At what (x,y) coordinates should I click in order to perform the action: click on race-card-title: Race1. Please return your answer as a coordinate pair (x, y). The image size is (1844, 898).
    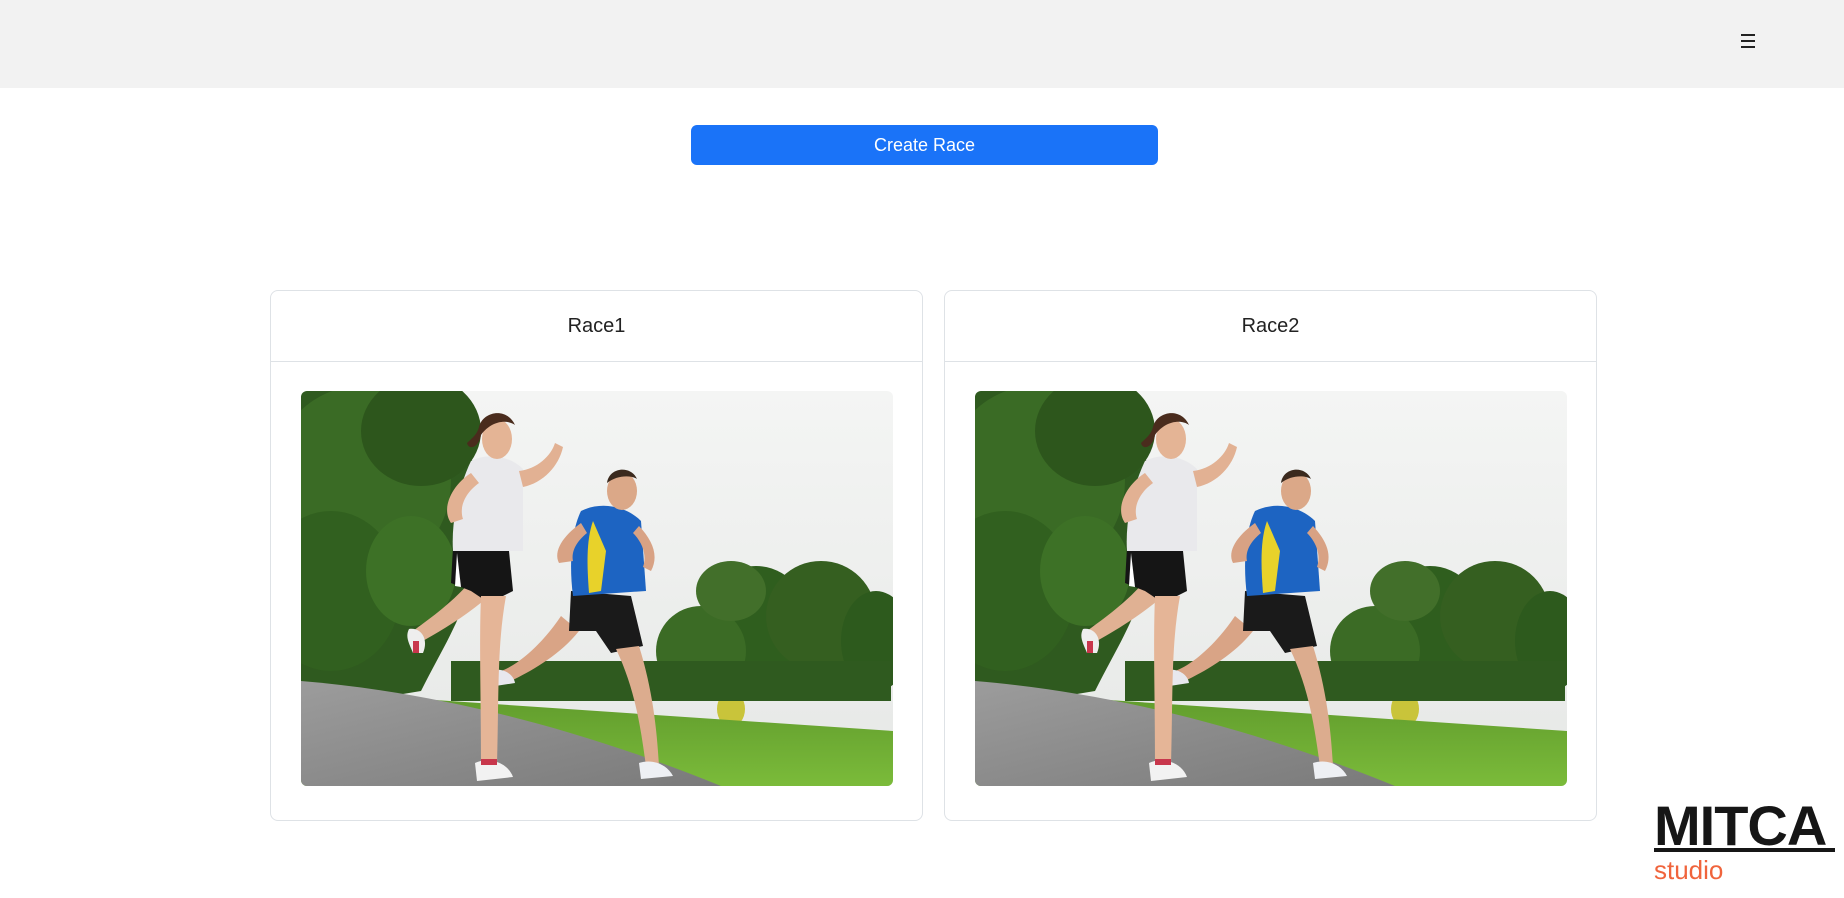
    Looking at the image, I should click on (596, 326).